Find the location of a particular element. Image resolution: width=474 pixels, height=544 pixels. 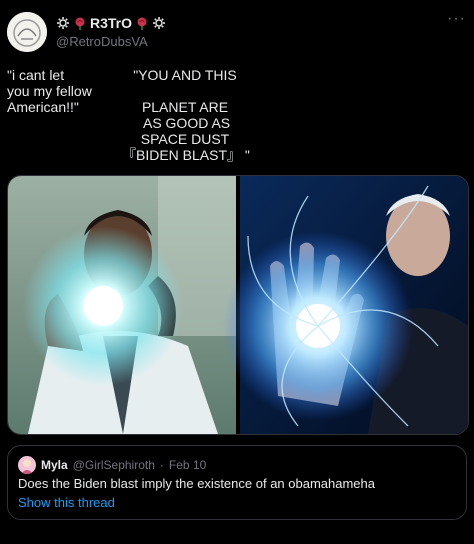

quote-date: Feb 10 is located at coordinates (187, 465).